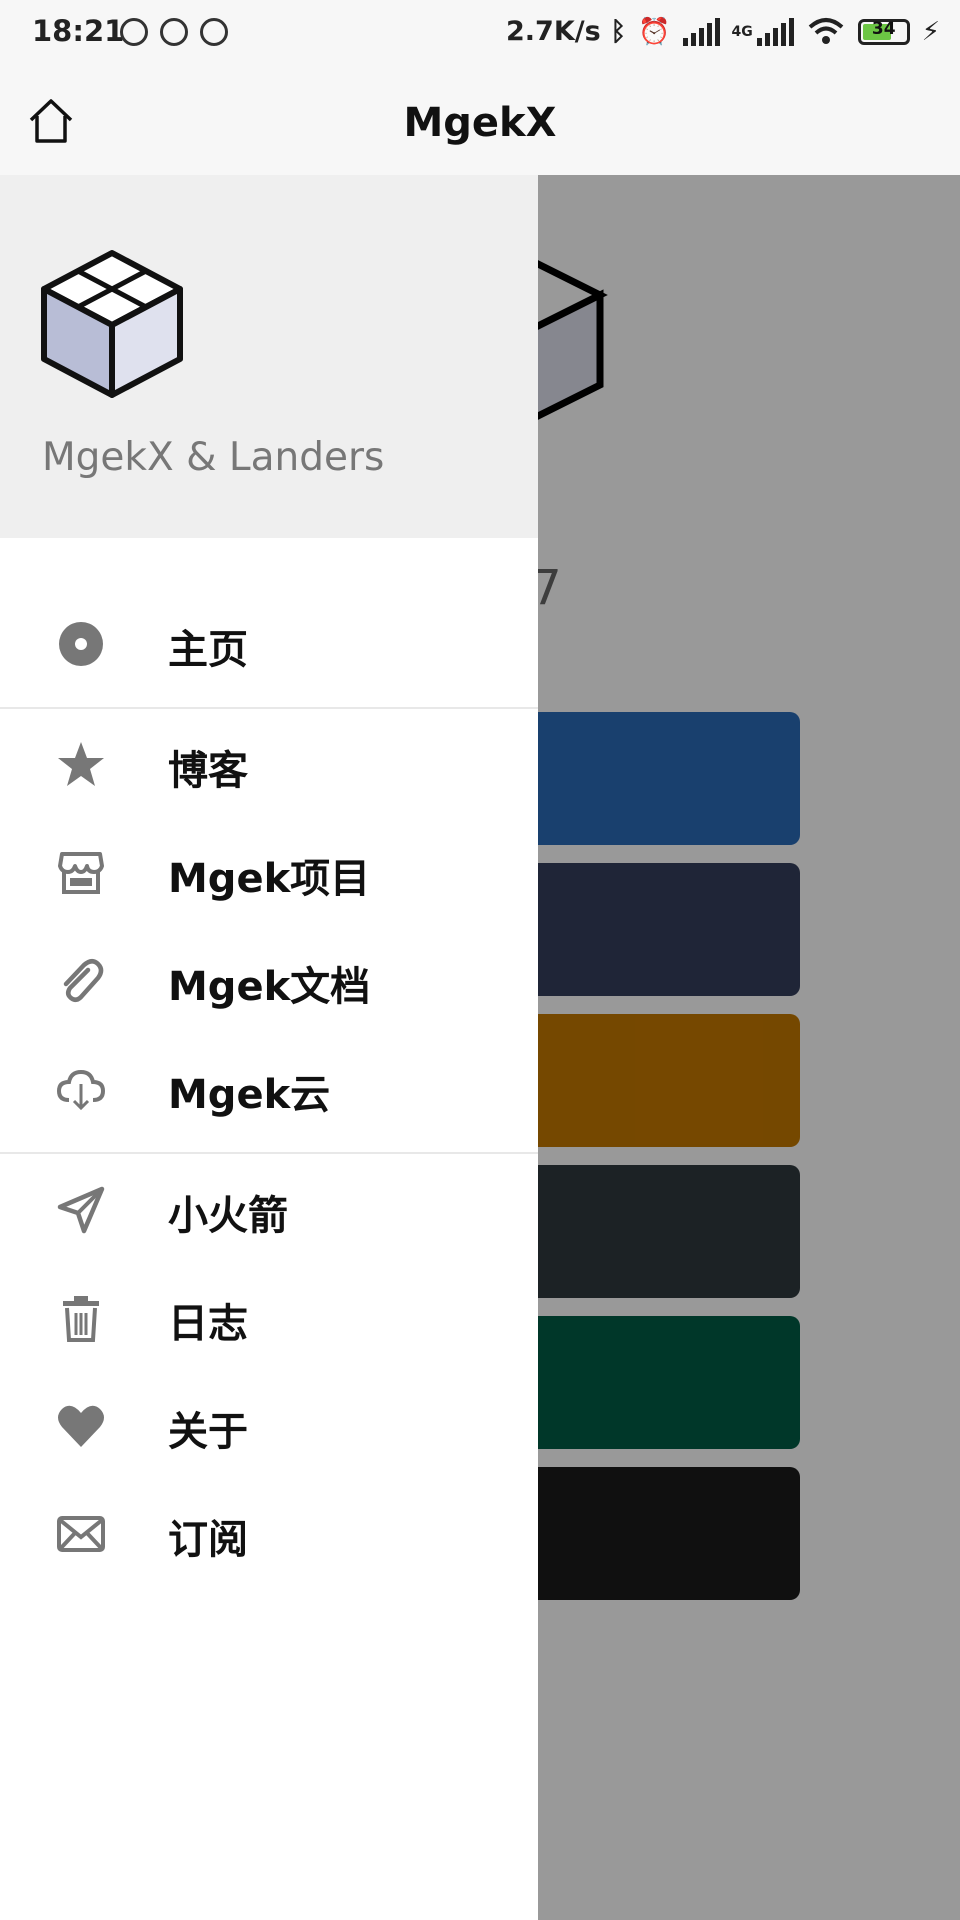 Image resolution: width=960 pixels, height=1920 pixels. Describe the element at coordinates (112, 324) in the screenshot. I see `drawer-logo` at that location.